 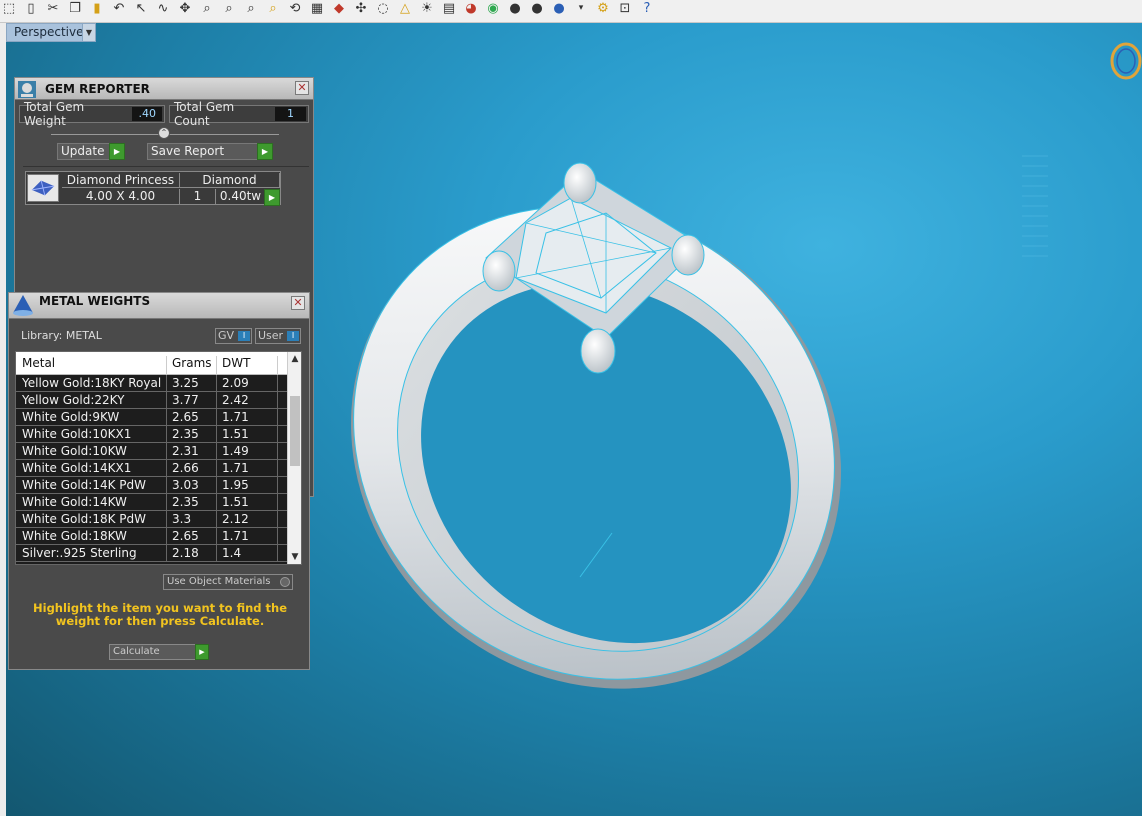 I want to click on grams-cell: 2.31, so click(x=185, y=451).